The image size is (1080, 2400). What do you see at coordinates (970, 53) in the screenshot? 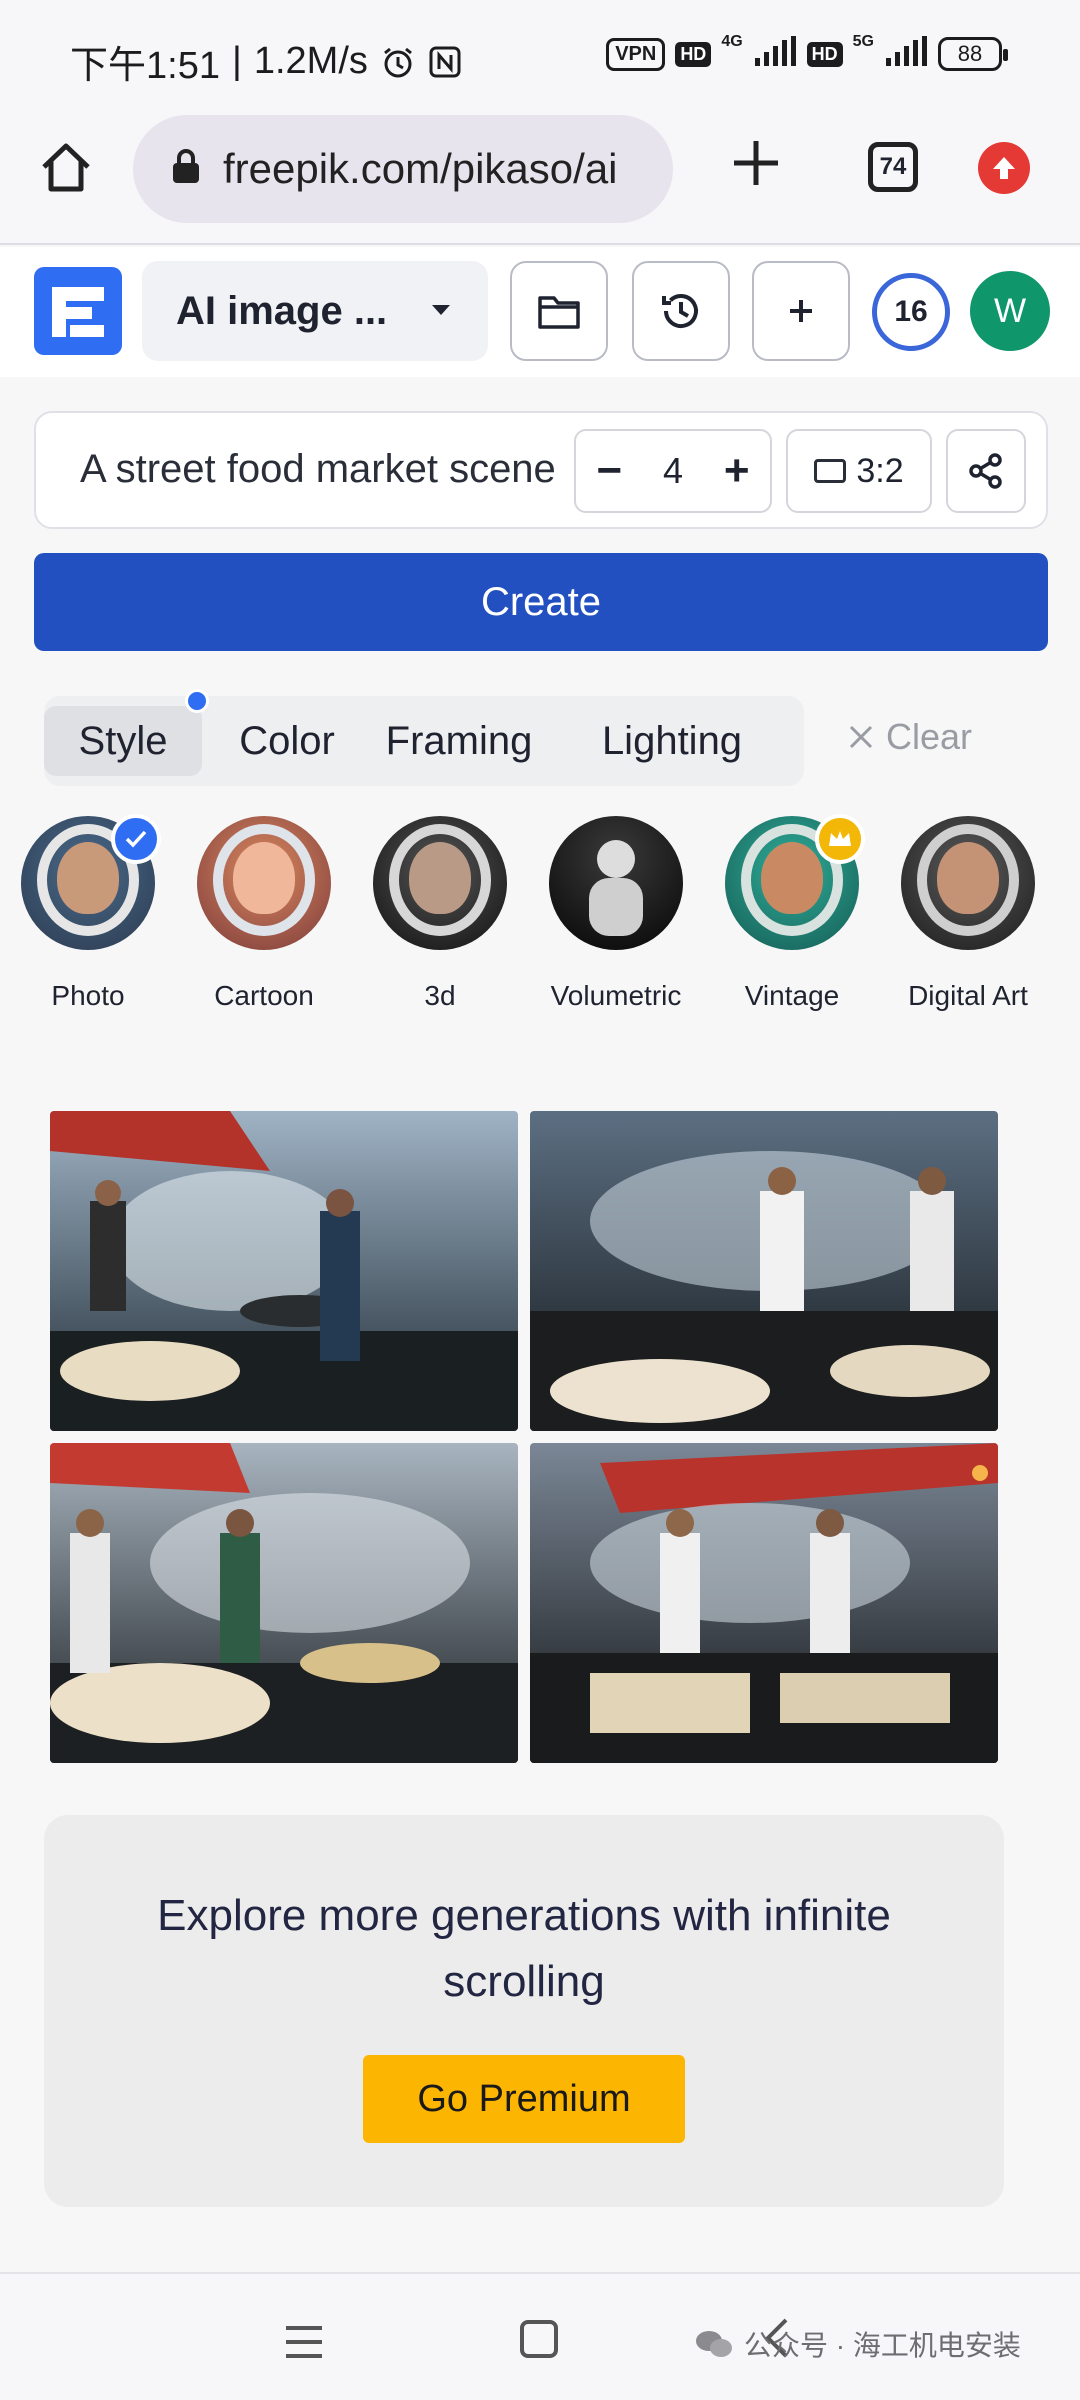
I see `battery-level: 88` at bounding box center [970, 53].